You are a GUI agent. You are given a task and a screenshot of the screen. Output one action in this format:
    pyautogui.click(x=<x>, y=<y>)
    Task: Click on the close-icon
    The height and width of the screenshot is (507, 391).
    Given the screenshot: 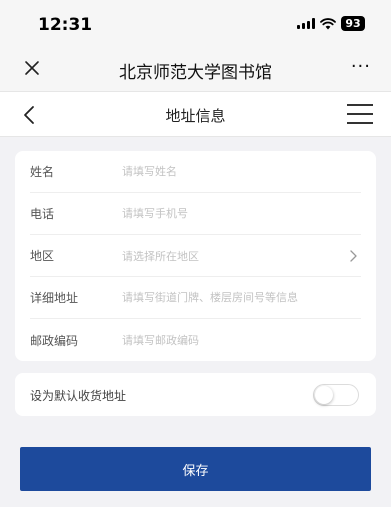 What is the action you would take?
    pyautogui.click(x=32, y=68)
    